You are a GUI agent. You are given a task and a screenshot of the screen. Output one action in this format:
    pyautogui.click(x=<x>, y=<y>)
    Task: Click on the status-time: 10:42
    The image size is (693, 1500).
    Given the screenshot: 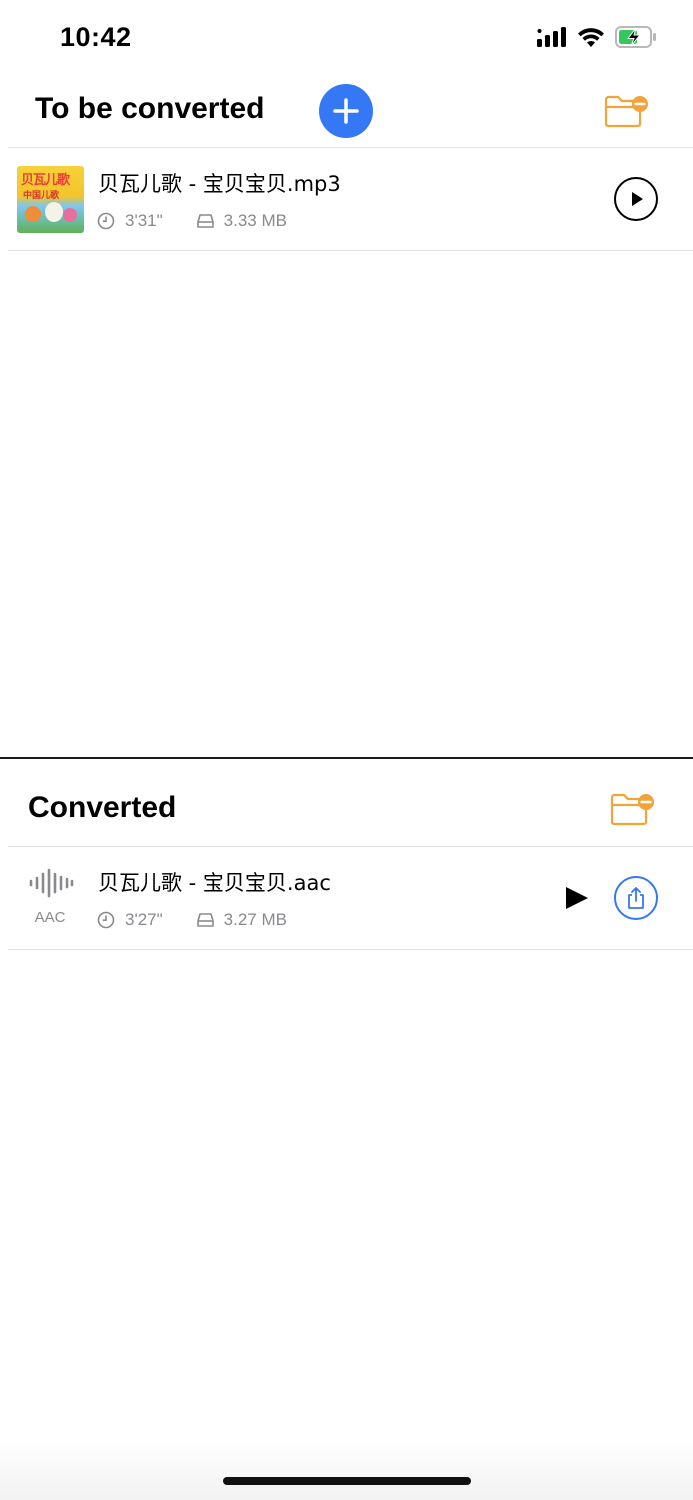 What is the action you would take?
    pyautogui.click(x=96, y=37)
    